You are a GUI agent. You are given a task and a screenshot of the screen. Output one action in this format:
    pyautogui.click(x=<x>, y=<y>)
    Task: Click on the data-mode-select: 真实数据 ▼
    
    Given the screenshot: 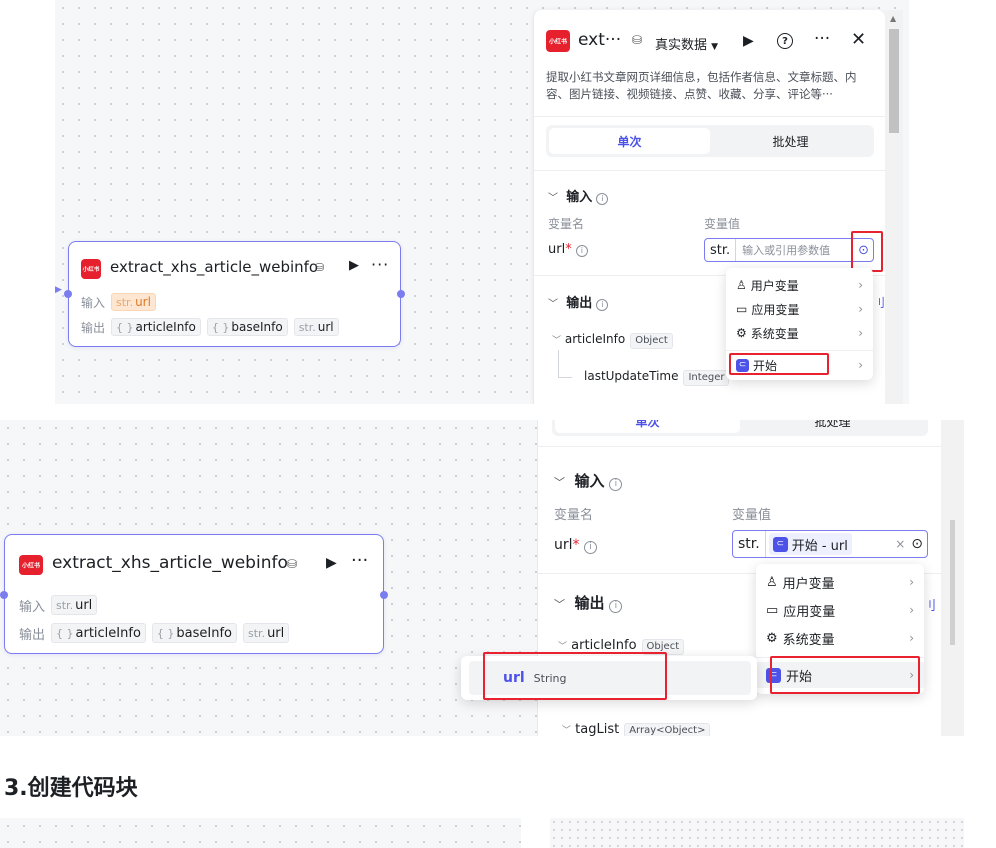 What is the action you would take?
    pyautogui.click(x=686, y=43)
    